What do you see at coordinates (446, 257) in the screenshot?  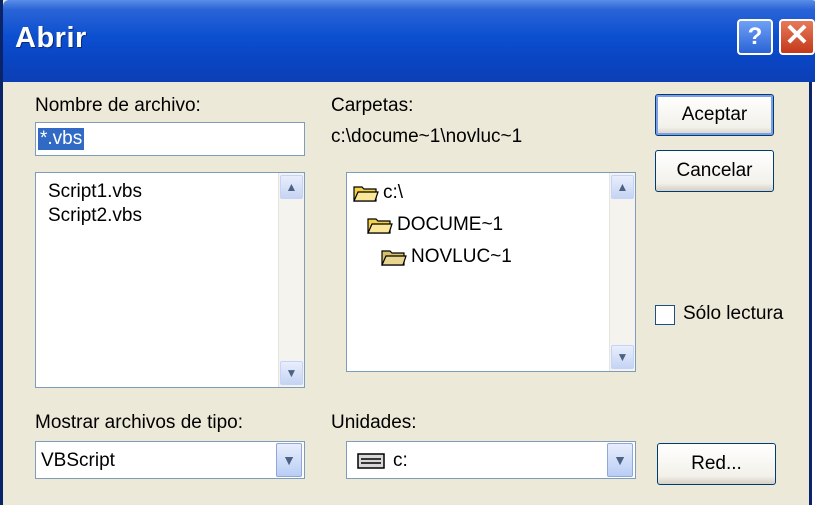 I see `folder-item-user: NOVLUC~1` at bounding box center [446, 257].